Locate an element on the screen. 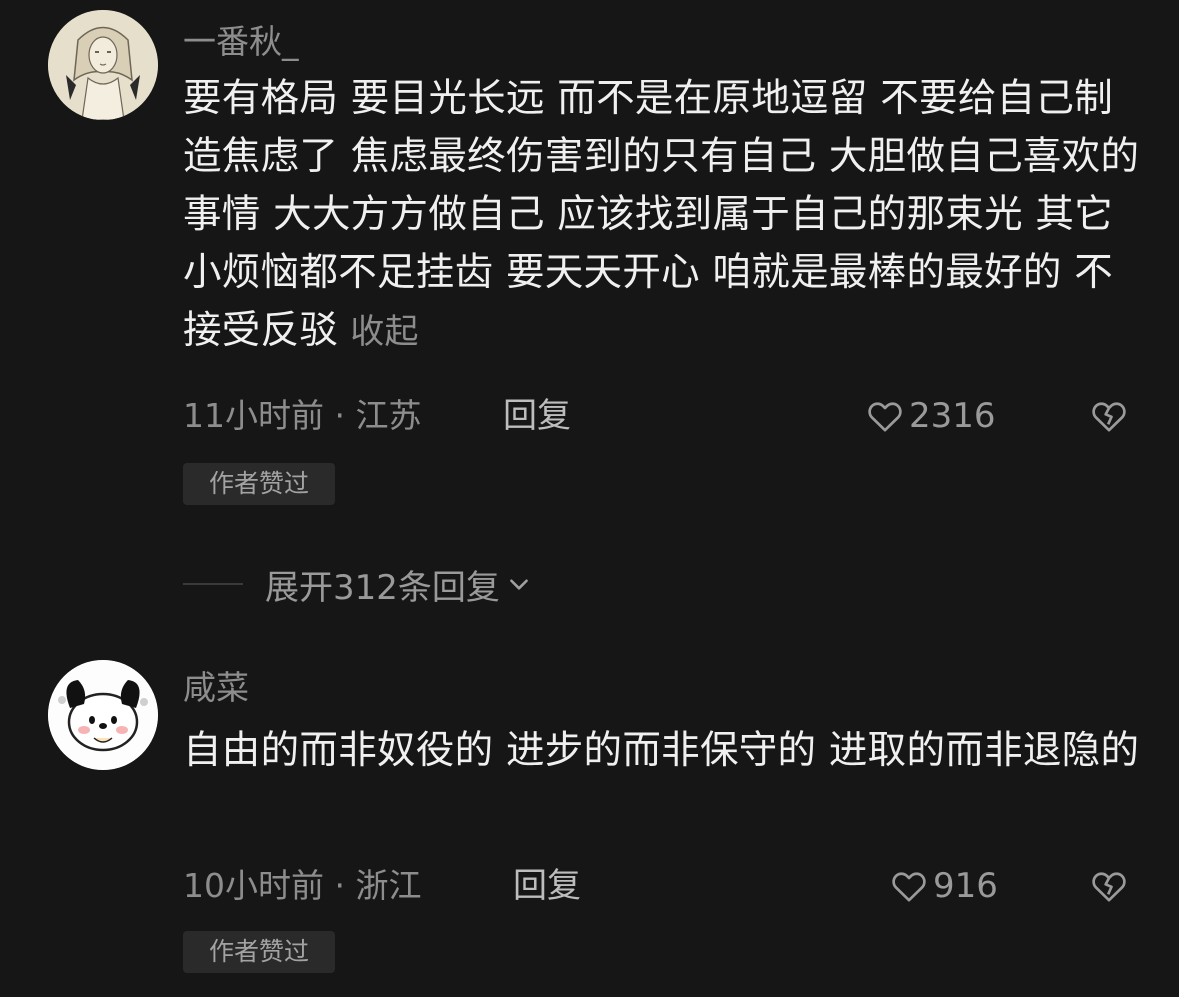  comment-text: 自由的而非奴役的 进步的而非保守的 进取的而非退隐的 is located at coordinates (663, 751).